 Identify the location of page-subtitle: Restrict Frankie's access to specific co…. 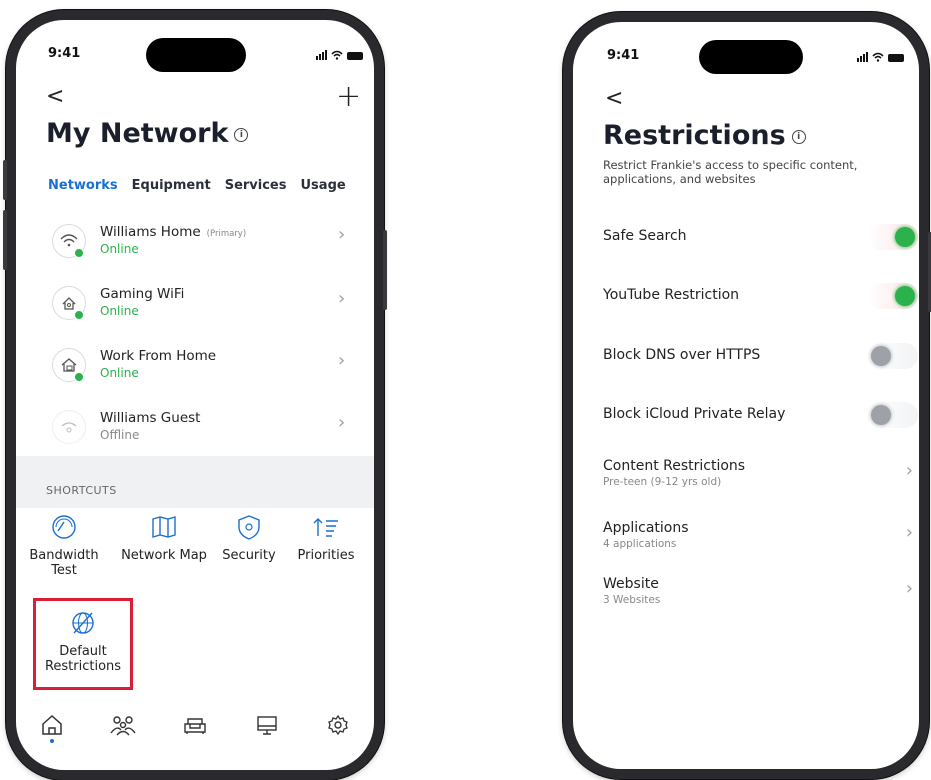
(730, 172).